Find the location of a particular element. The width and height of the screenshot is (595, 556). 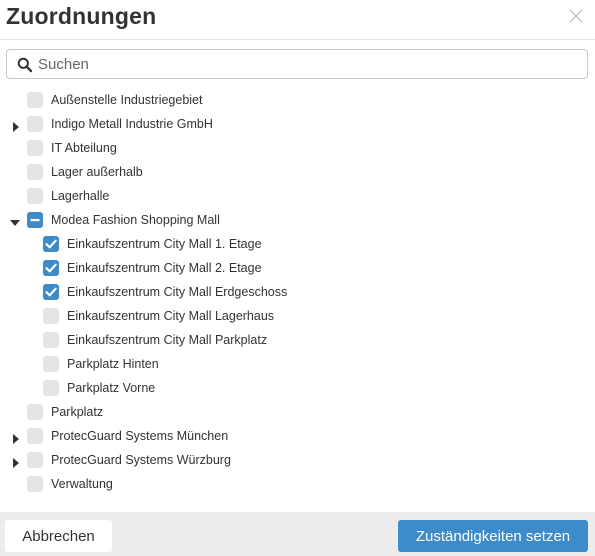

tree-item: Einkaufszentrum City Mall Erdgeschoss is located at coordinates (297, 292).